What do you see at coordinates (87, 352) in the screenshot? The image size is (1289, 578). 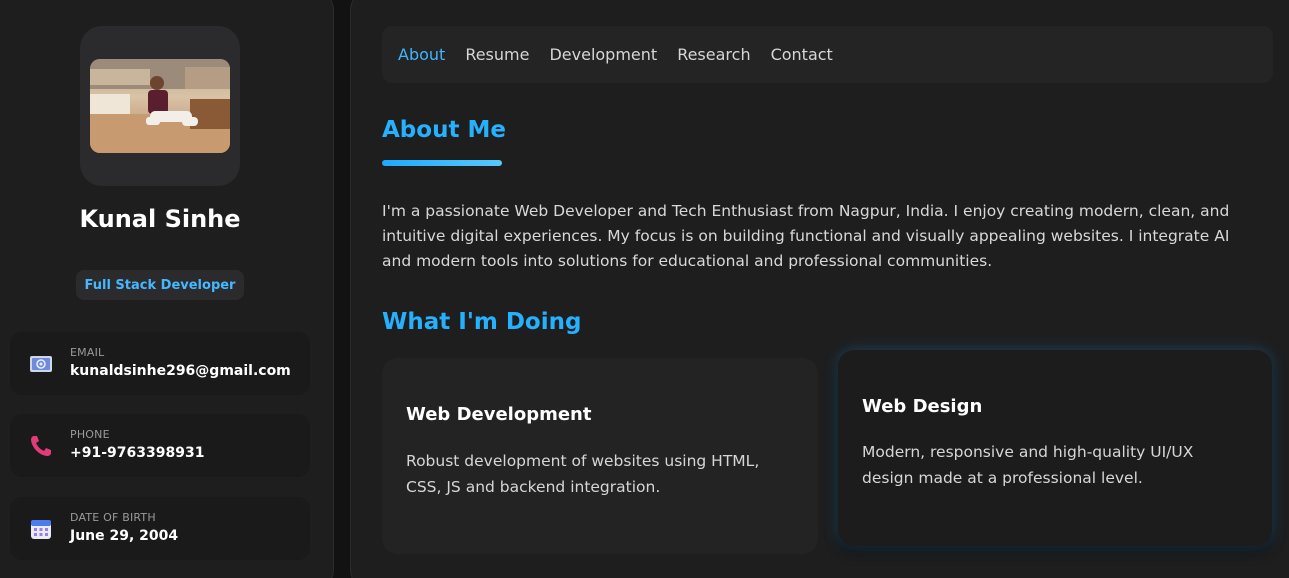 I see `email-label: EMAIL` at bounding box center [87, 352].